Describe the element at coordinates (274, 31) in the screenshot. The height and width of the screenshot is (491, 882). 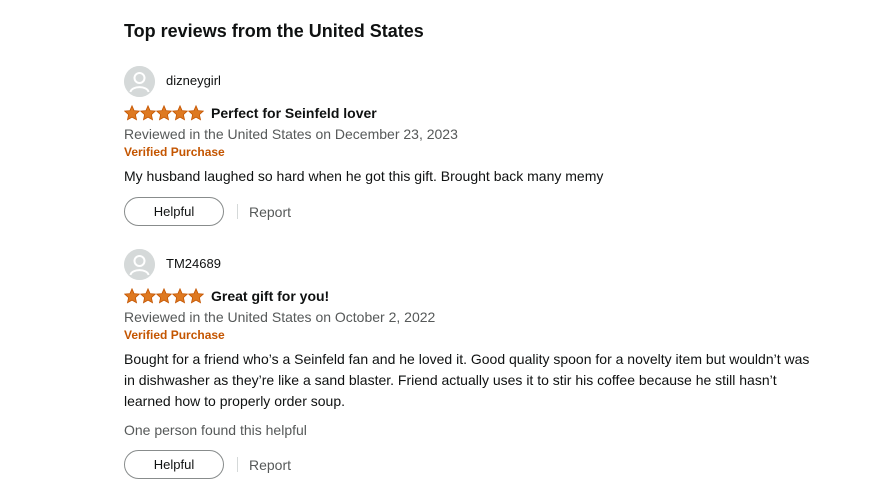
I see `section-title: Top reviews from the United States` at that location.